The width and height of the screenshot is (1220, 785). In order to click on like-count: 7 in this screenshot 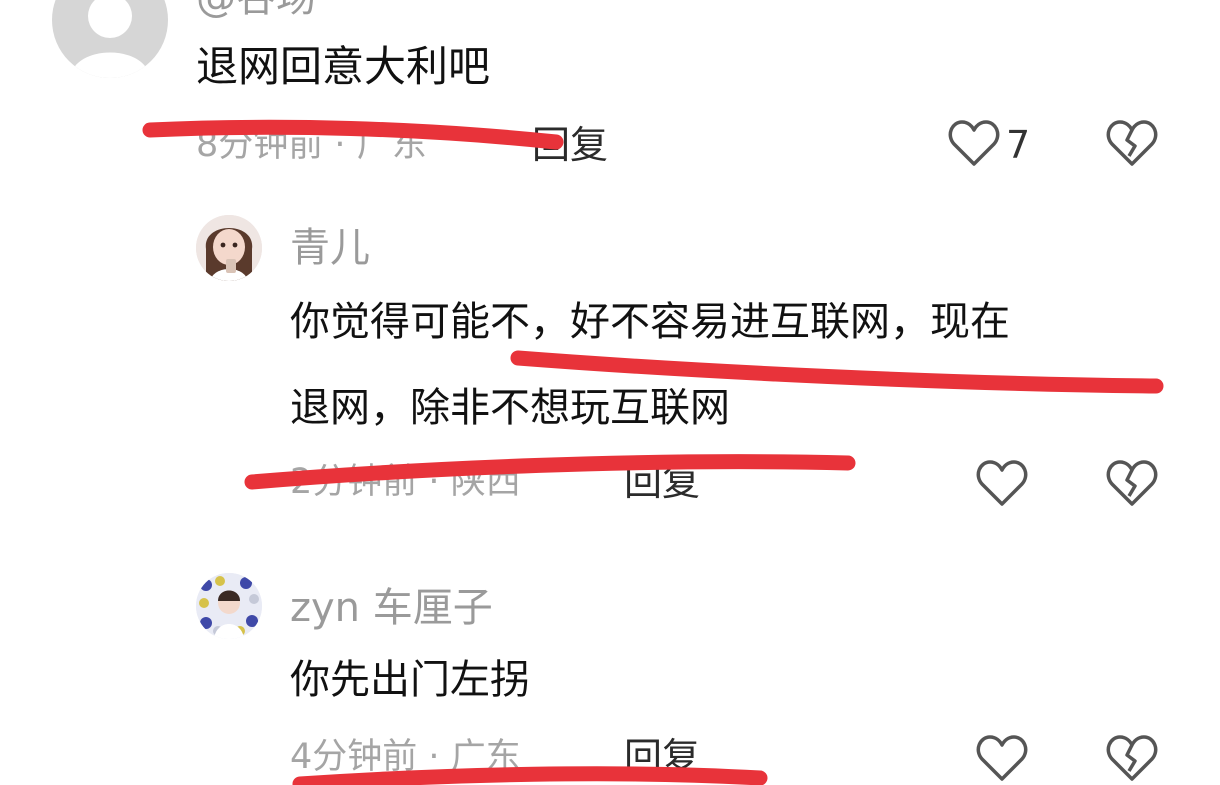, I will do `click(1018, 145)`.